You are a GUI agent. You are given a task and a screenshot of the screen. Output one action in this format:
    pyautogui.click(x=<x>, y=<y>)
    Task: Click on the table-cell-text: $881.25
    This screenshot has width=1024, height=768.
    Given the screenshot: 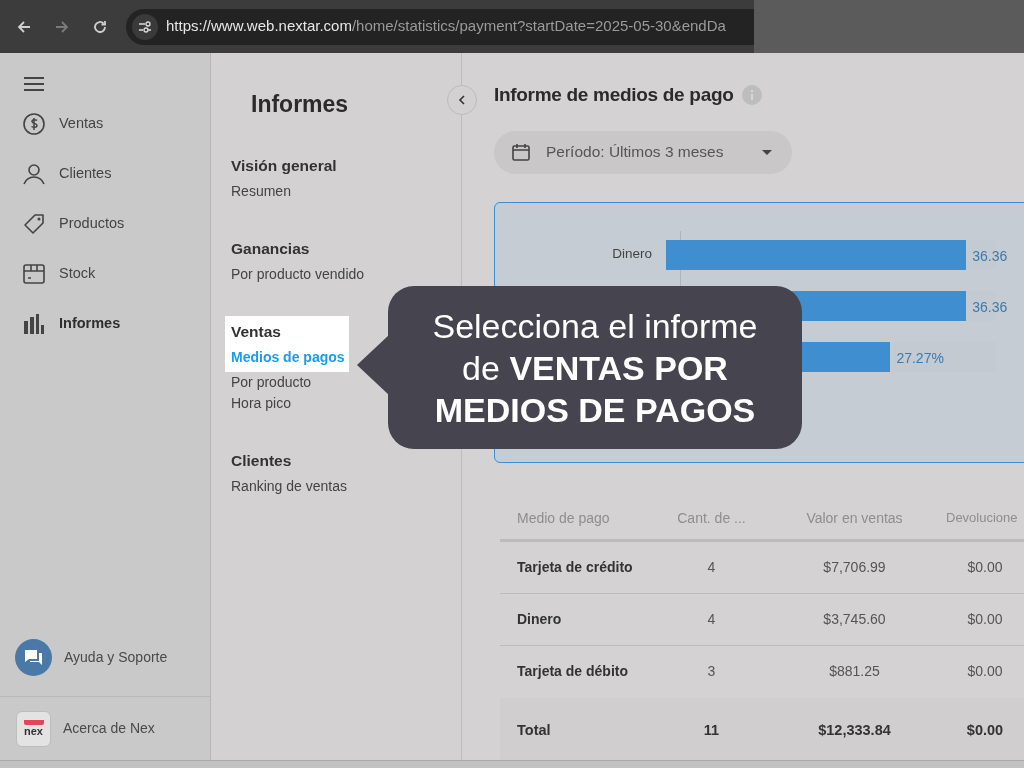 What is the action you would take?
    pyautogui.click(x=854, y=671)
    